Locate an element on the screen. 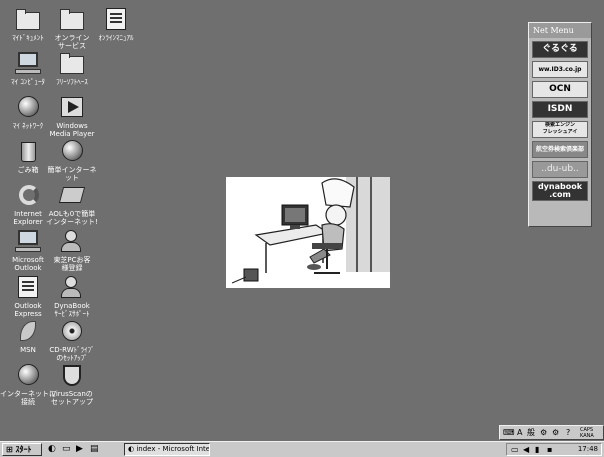 Image resolution: width=604 pixels, height=457 pixels. book-icon is located at coordinates (116, 19).